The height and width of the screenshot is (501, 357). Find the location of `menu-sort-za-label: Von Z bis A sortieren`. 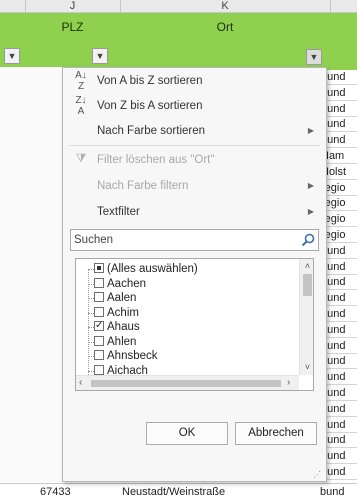

menu-sort-za-label: Von Z bis A sortieren is located at coordinates (150, 106).